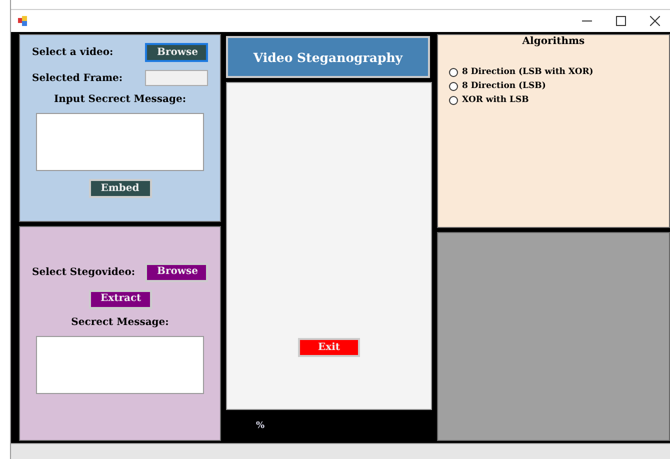  What do you see at coordinates (84, 272) in the screenshot?
I see `select-stegovideo-label: Select Stegovideo:` at bounding box center [84, 272].